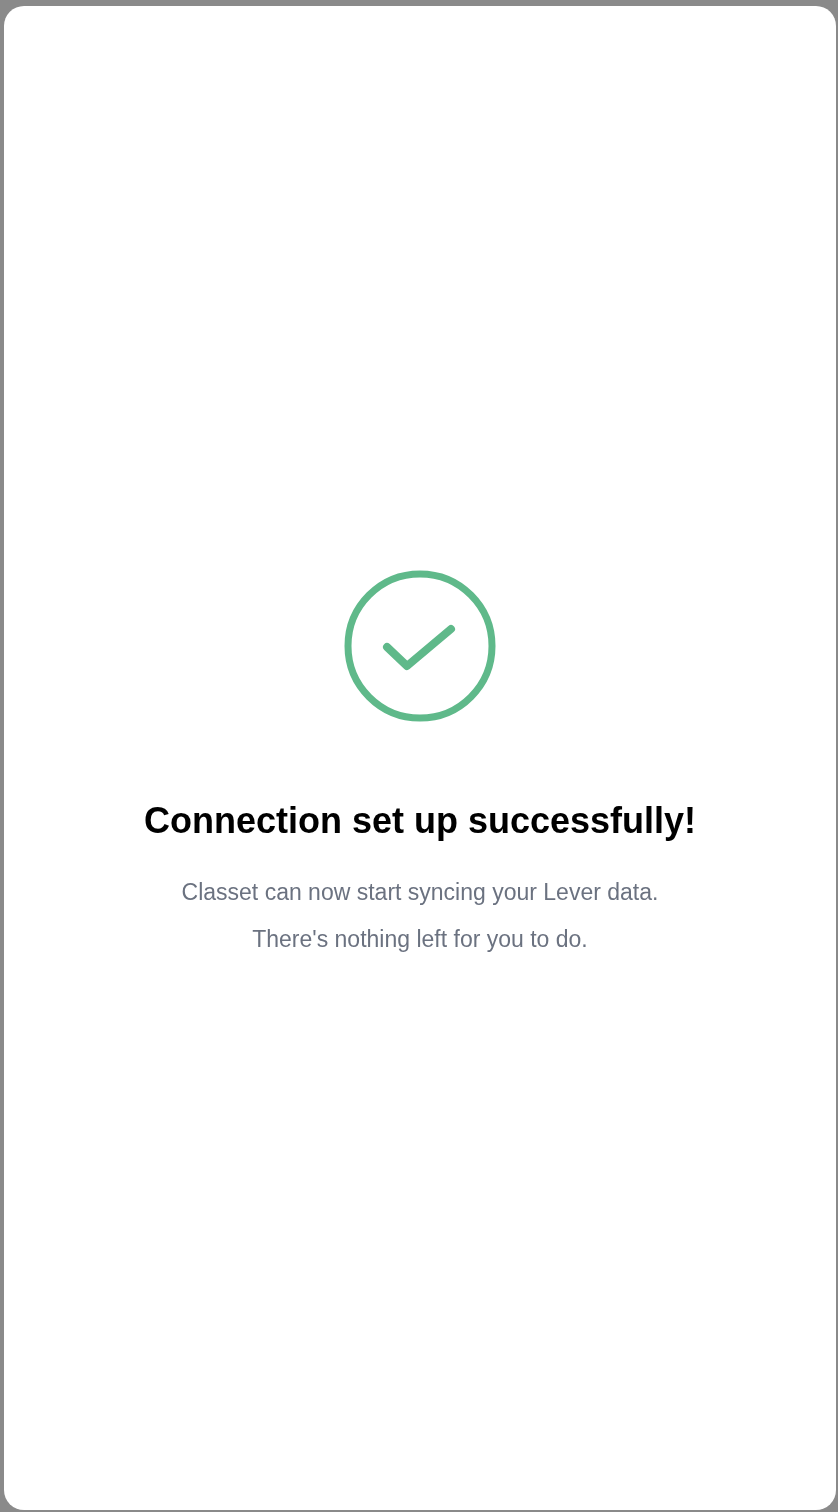 This screenshot has height=1512, width=838. Describe the element at coordinates (420, 646) in the screenshot. I see `check-circle-icon` at that location.